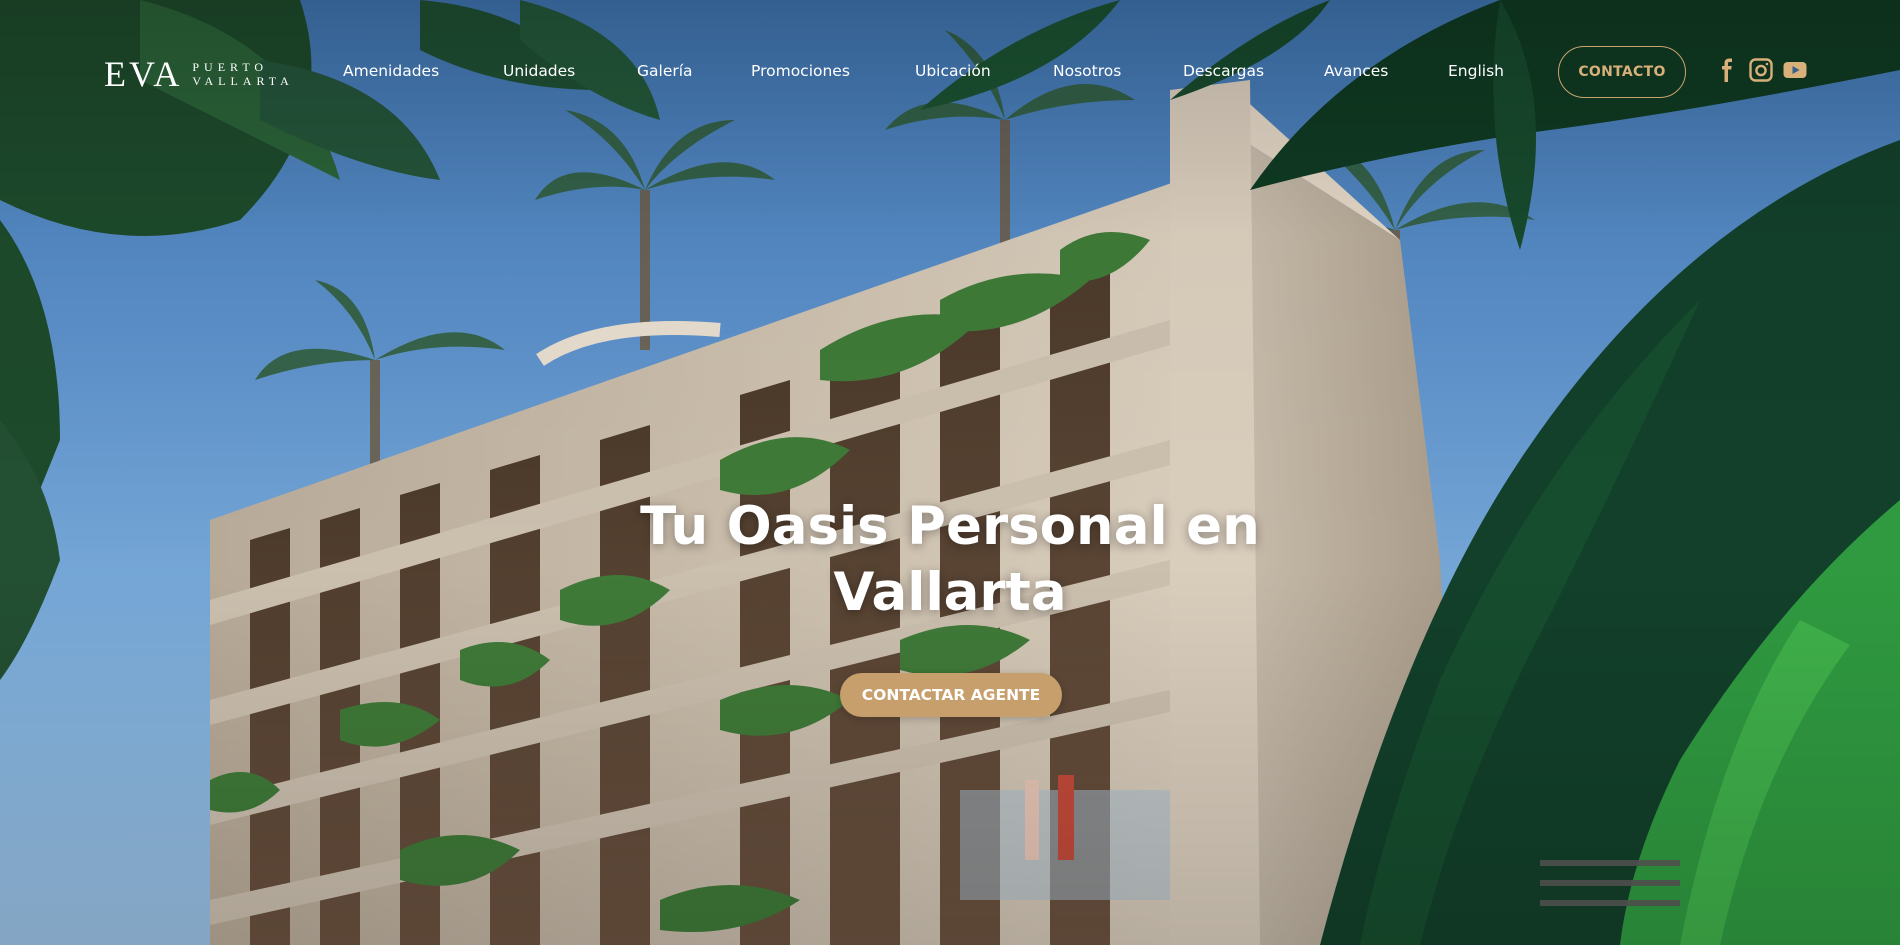  I want to click on nav-link-unidades: Unidades, so click(539, 71).